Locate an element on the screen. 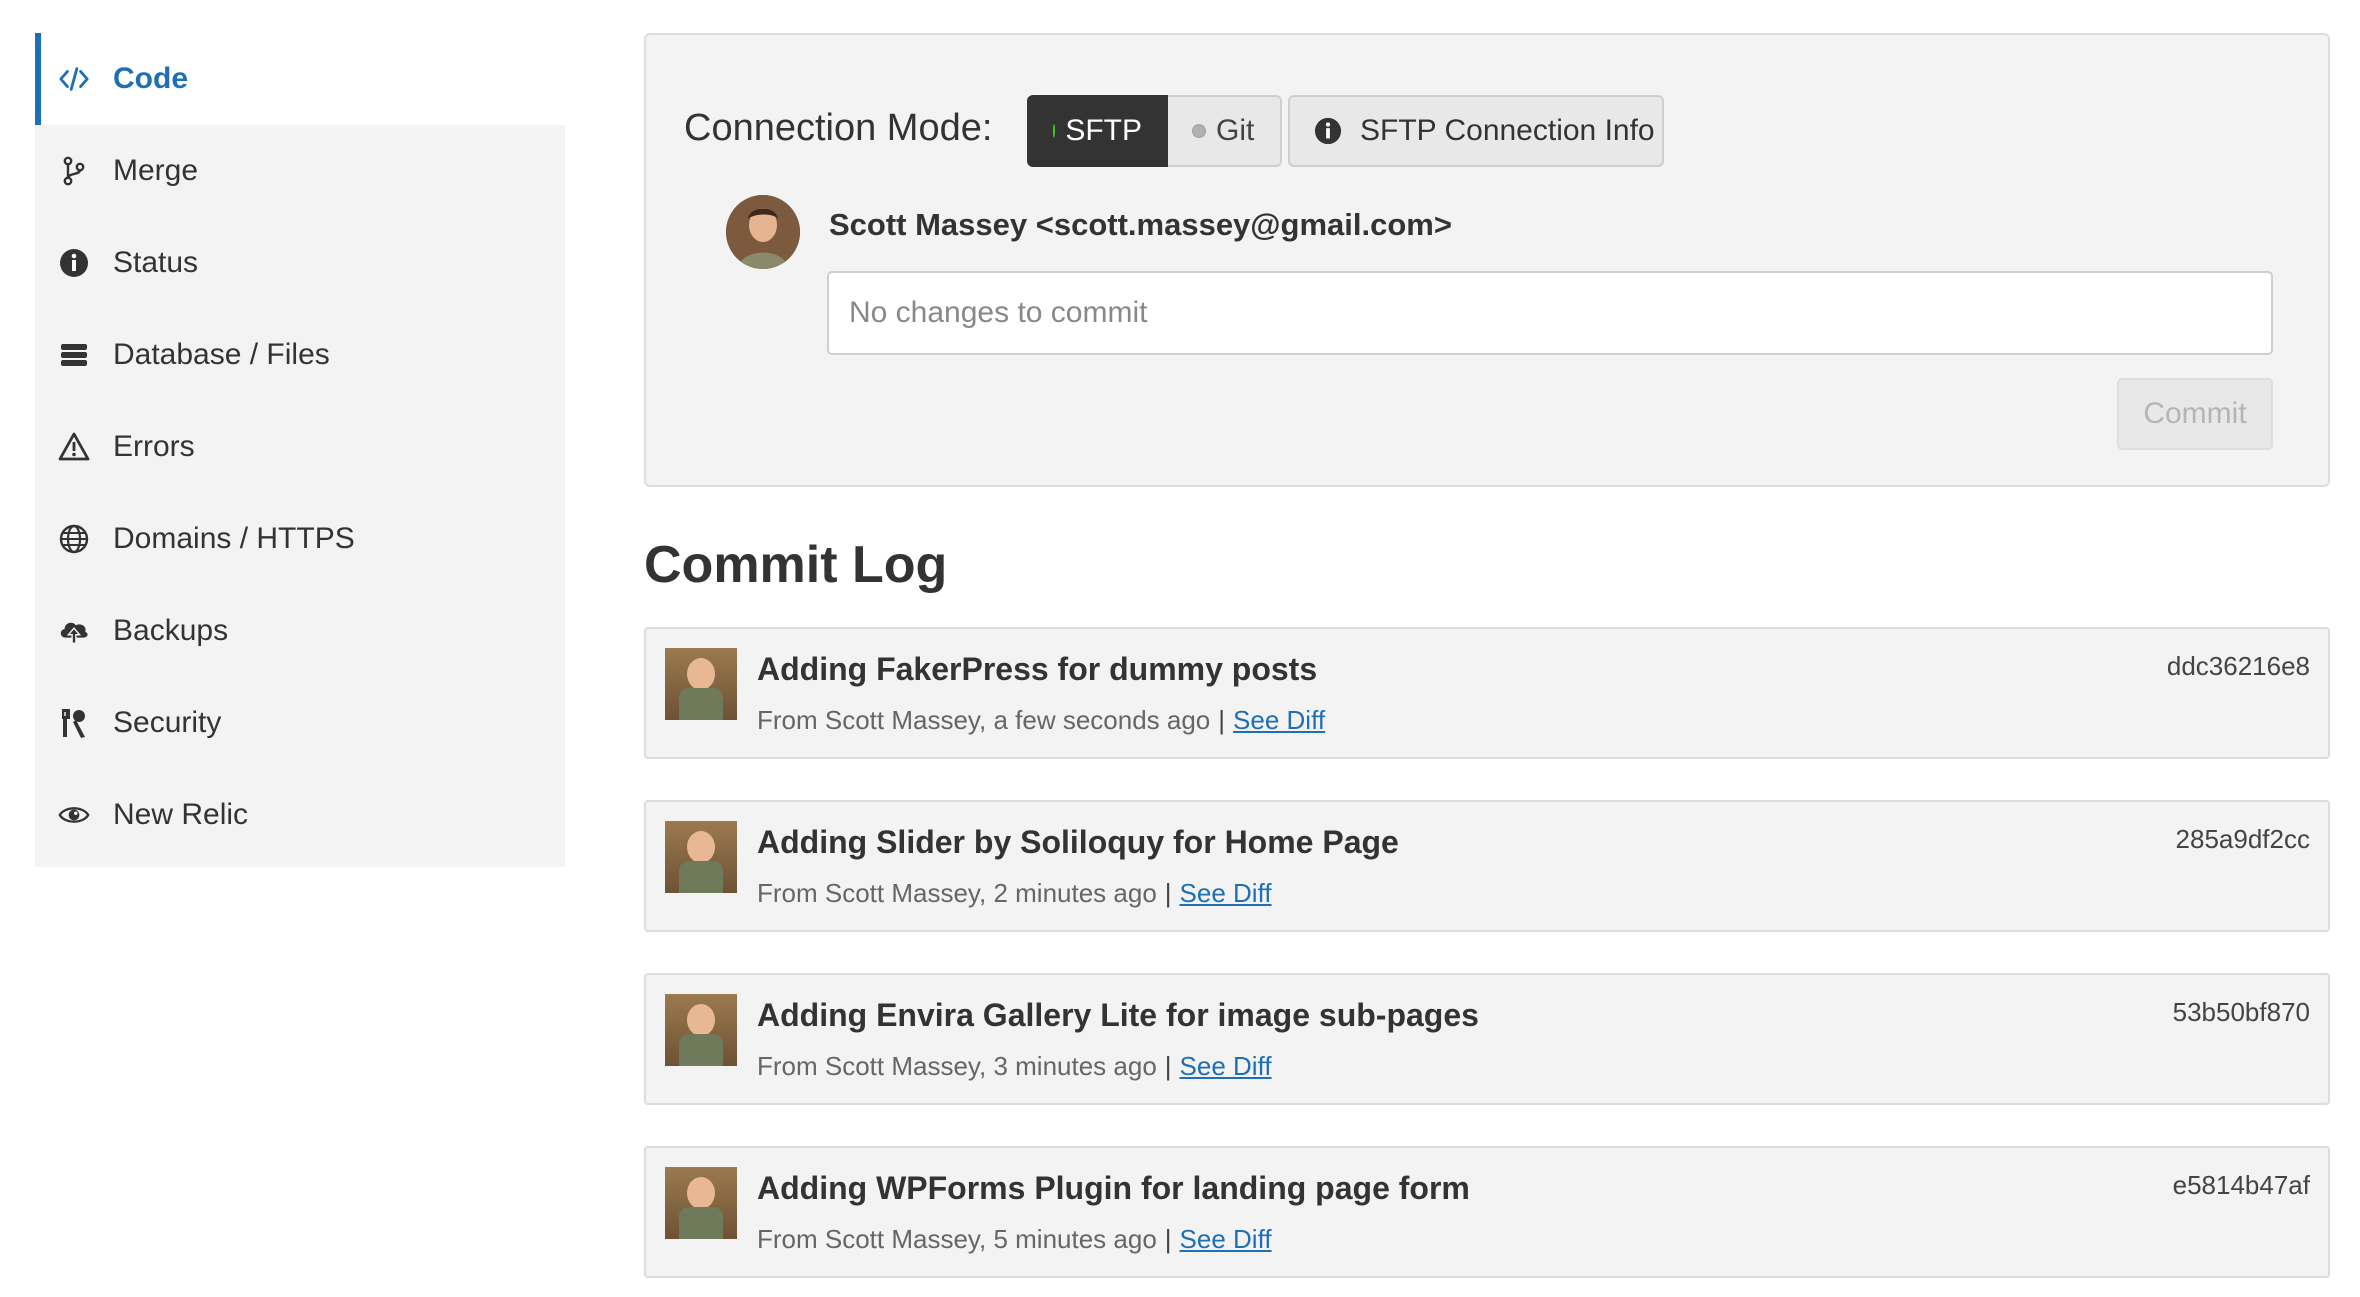  commit-message: Adding FakerPress for dummy posts is located at coordinates (1037, 669).